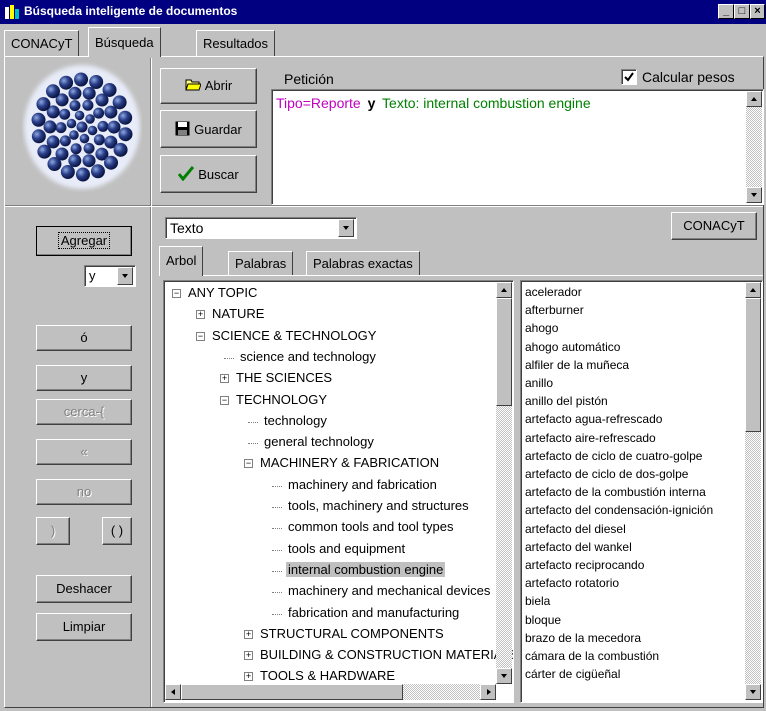 This screenshot has width=766, height=711. I want to click on operator-select: y, so click(110, 276).